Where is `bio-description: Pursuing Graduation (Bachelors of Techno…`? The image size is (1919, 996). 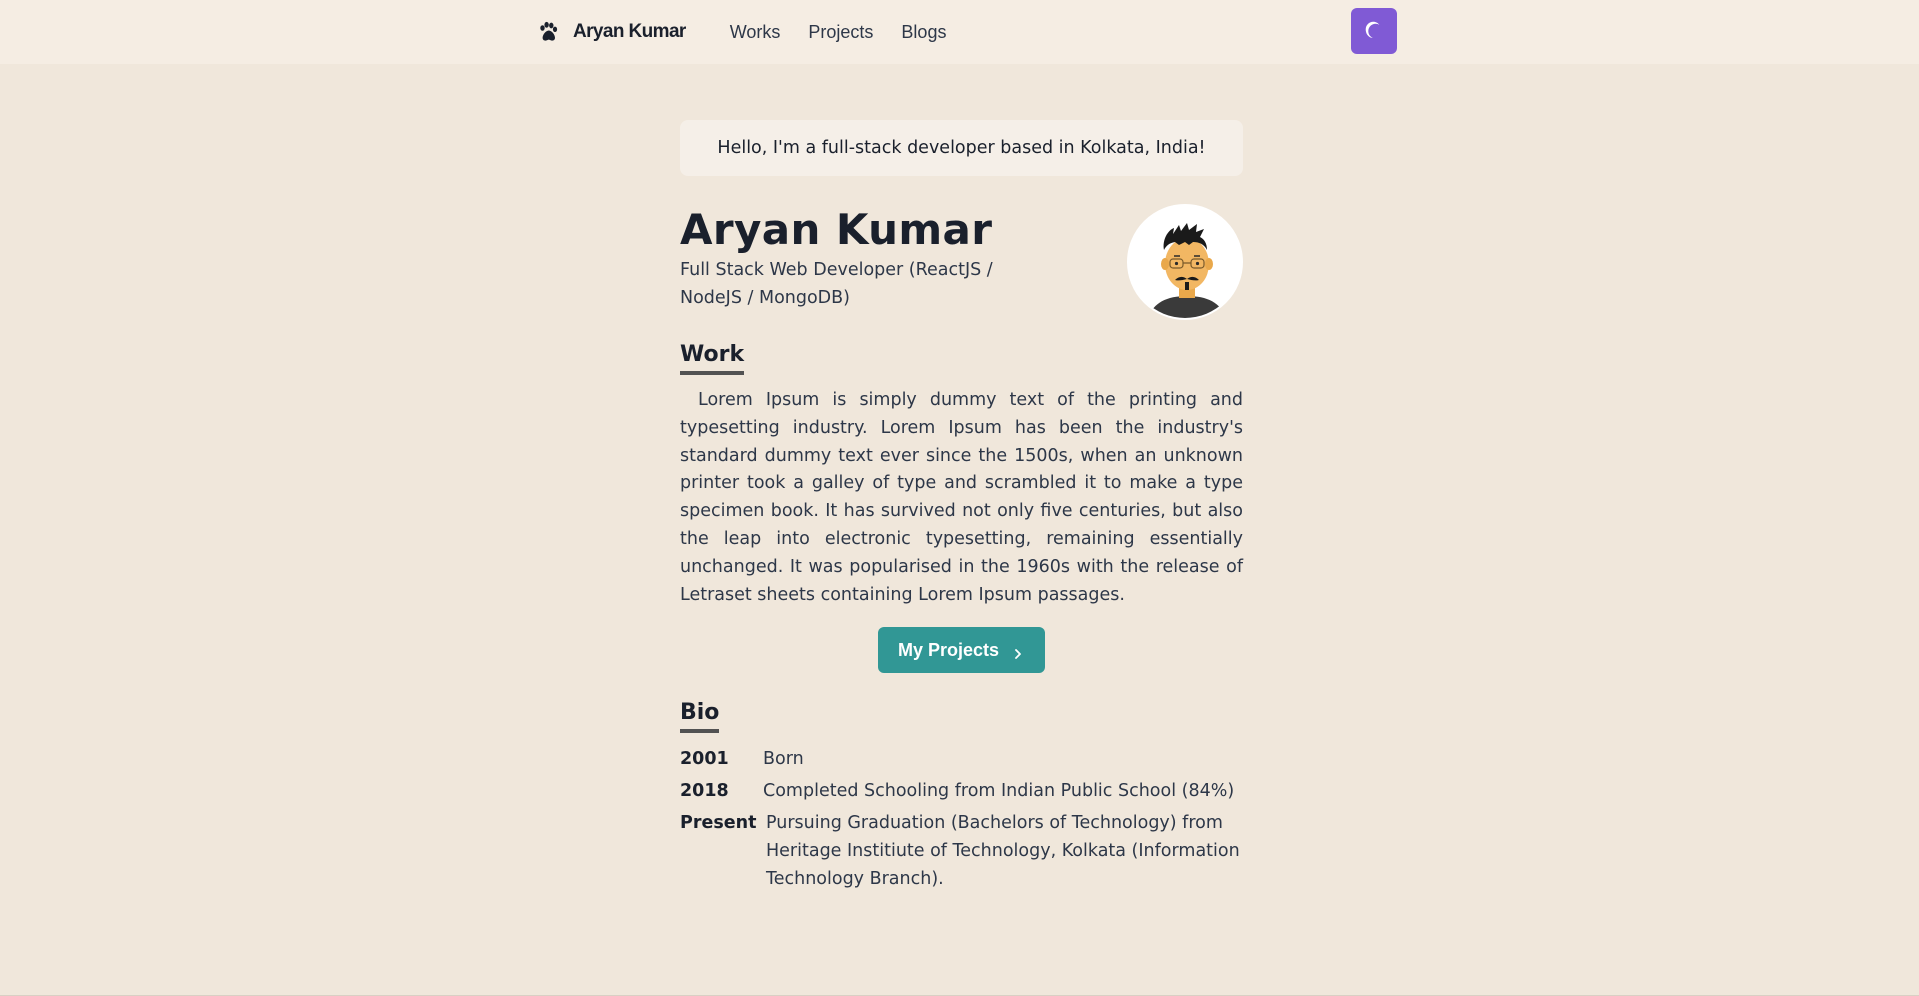
bio-description: Pursuing Graduation (Bachelors of Techno… is located at coordinates (1003, 851).